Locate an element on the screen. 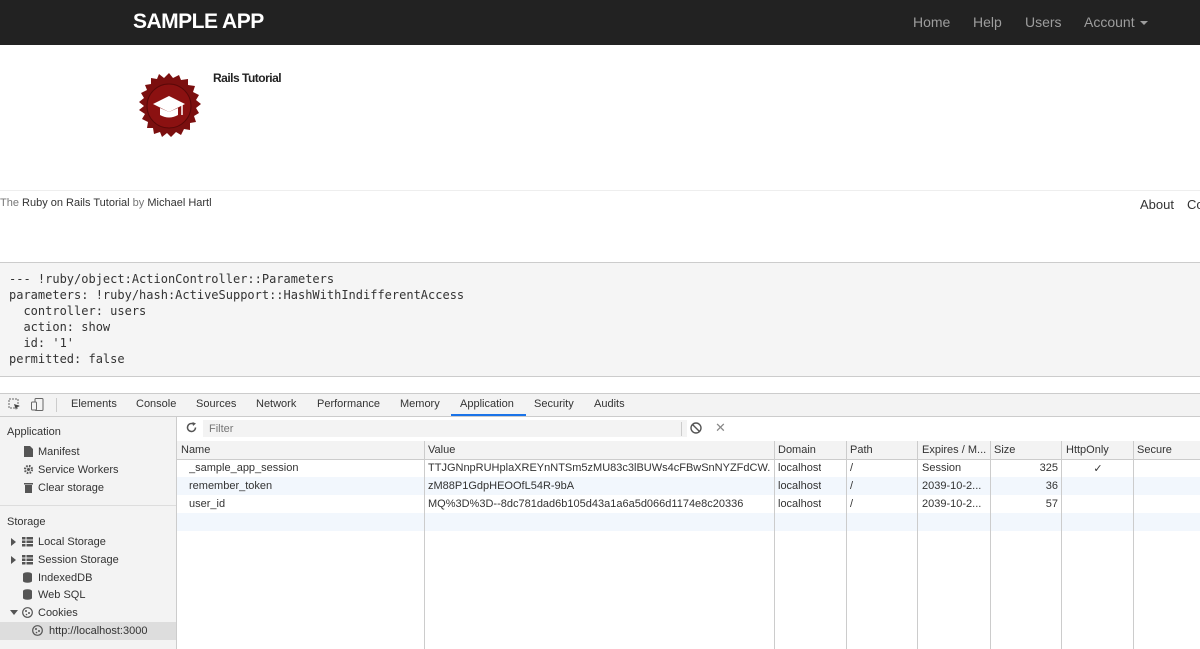  navbar: SAMPLE APP Home Help Users Account is located at coordinates (600, 22).